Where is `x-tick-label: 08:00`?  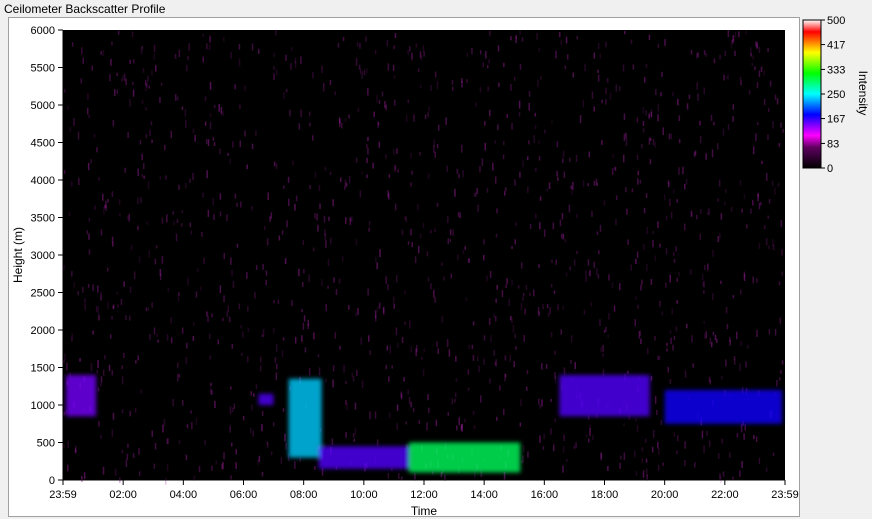 x-tick-label: 08:00 is located at coordinates (304, 495).